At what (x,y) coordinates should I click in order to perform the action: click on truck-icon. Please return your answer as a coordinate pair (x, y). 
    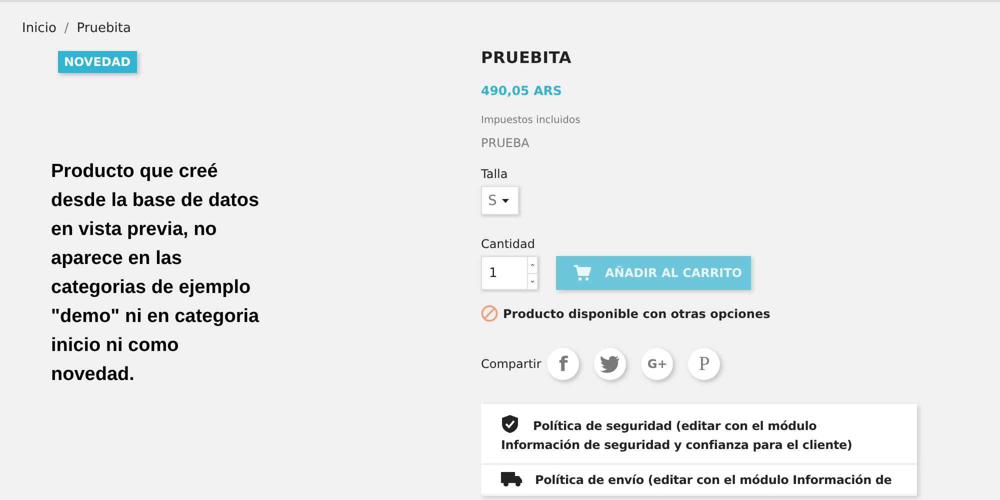
    Looking at the image, I should click on (512, 479).